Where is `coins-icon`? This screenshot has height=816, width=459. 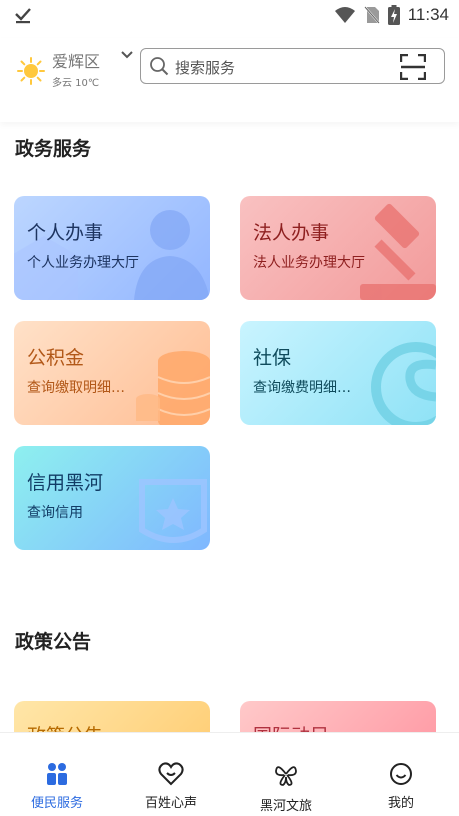
coins-icon is located at coordinates (173, 388).